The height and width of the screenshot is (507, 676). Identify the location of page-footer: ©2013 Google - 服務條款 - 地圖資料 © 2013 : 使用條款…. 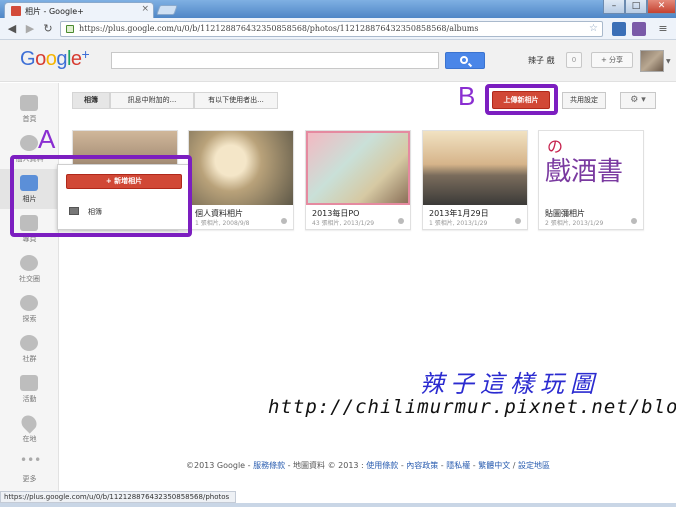
(368, 465).